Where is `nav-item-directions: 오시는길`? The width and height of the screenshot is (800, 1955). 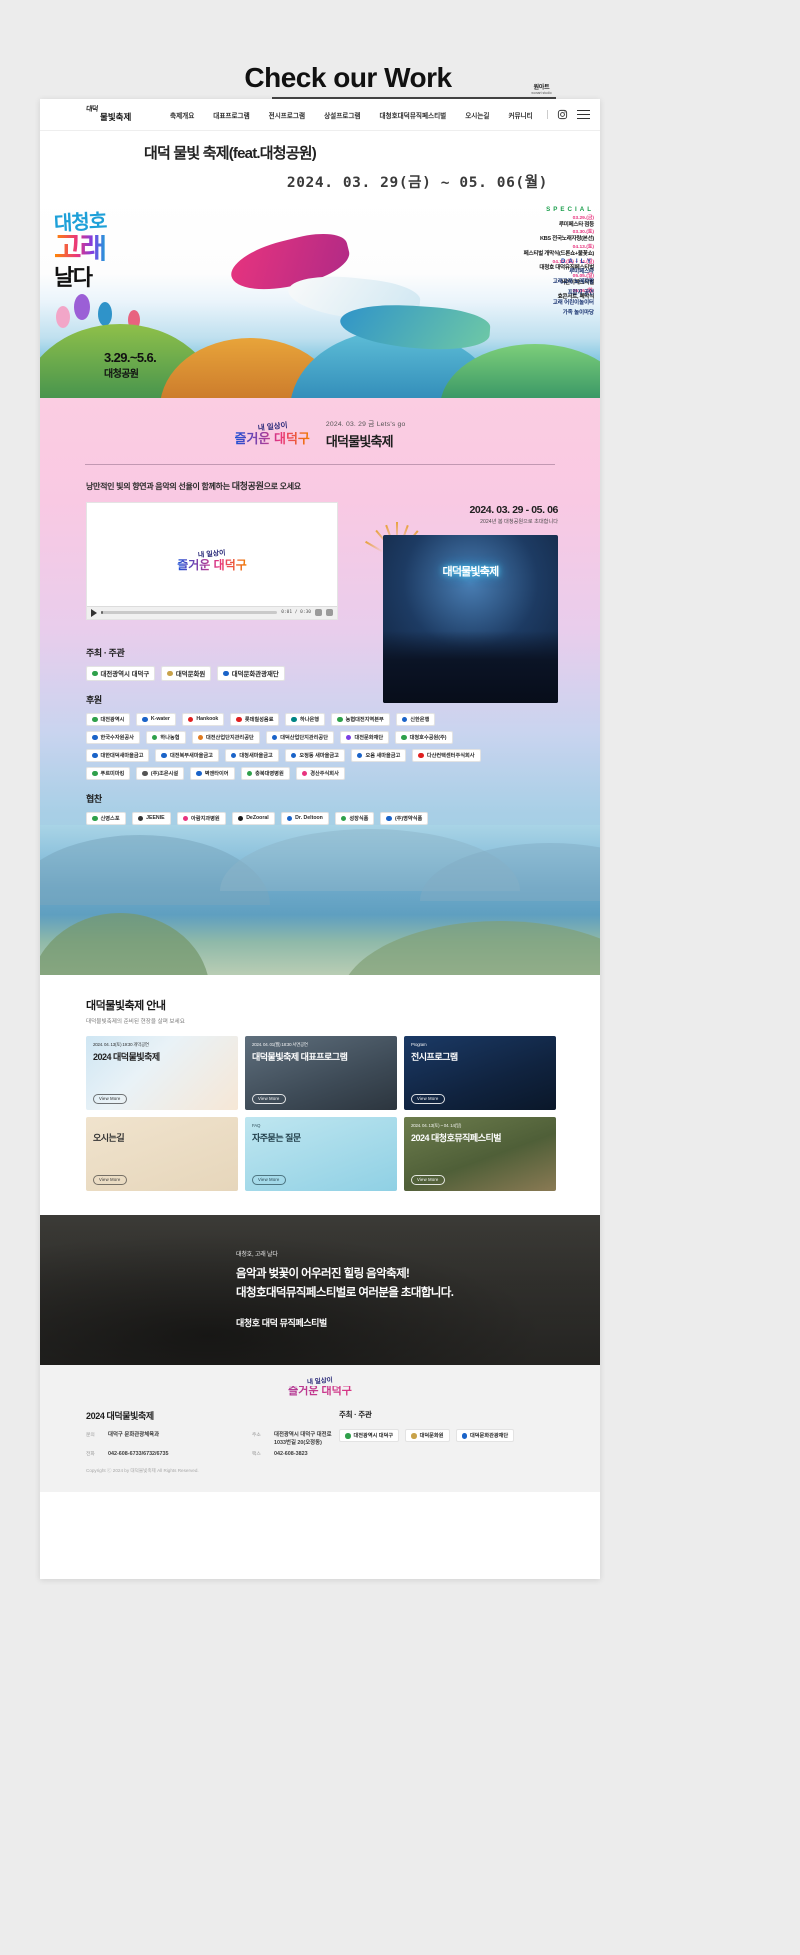 nav-item-directions: 오시는길 is located at coordinates (477, 115).